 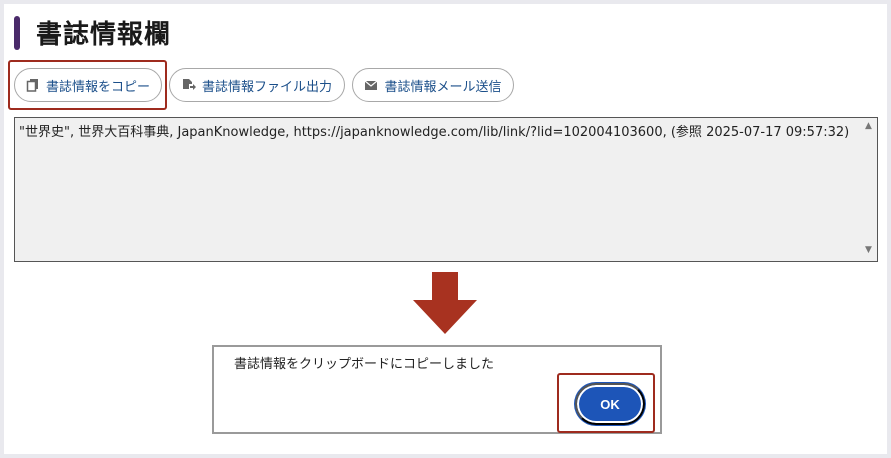 I want to click on copy-citation-label: 書誌情報をコピー, so click(x=97, y=86).